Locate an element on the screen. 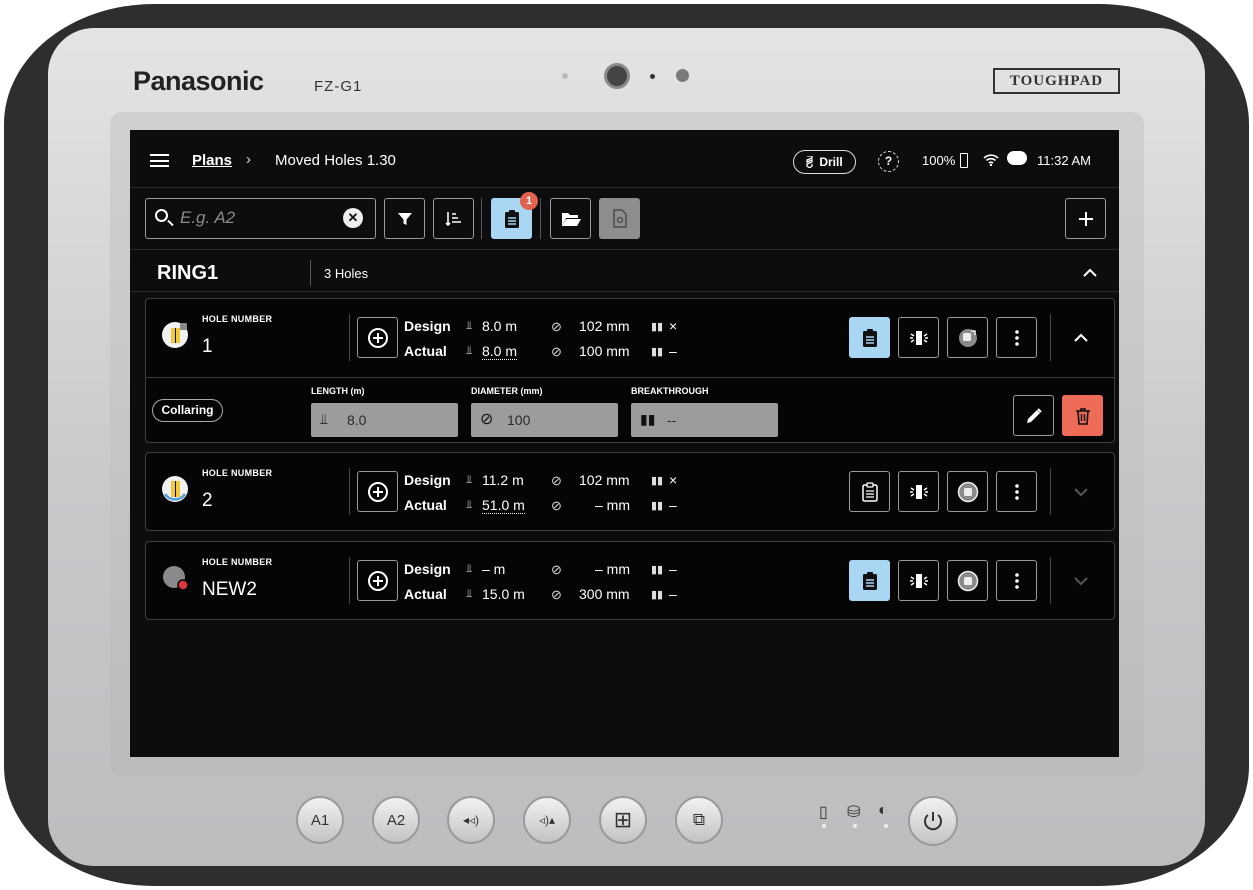 The width and height of the screenshot is (1253, 890). search-input is located at coordinates (255, 218).